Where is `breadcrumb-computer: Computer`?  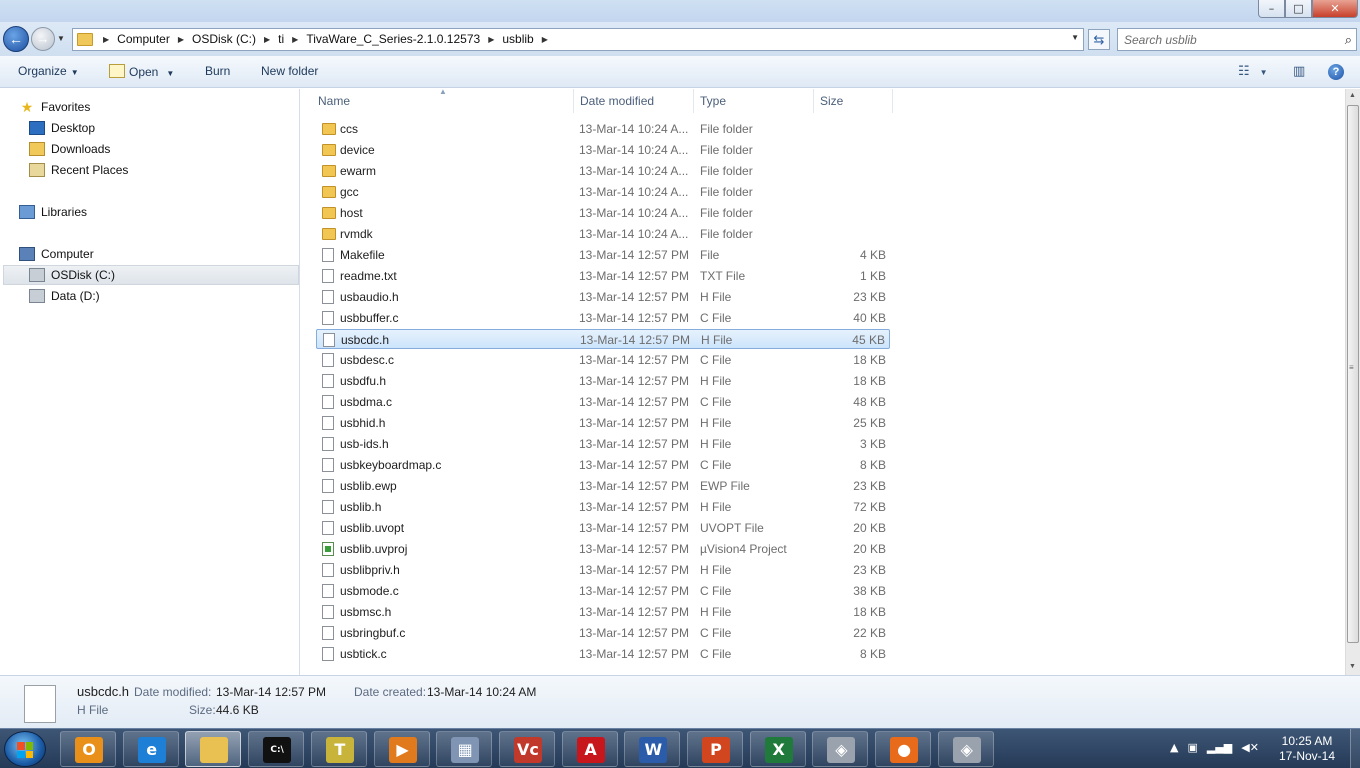
breadcrumb-computer: Computer is located at coordinates (143, 39).